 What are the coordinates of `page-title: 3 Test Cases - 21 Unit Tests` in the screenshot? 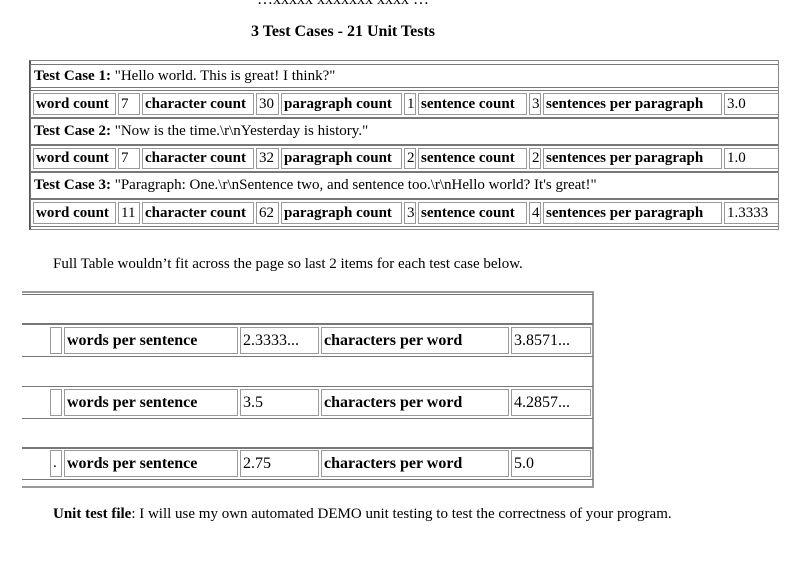 It's located at (343, 31).